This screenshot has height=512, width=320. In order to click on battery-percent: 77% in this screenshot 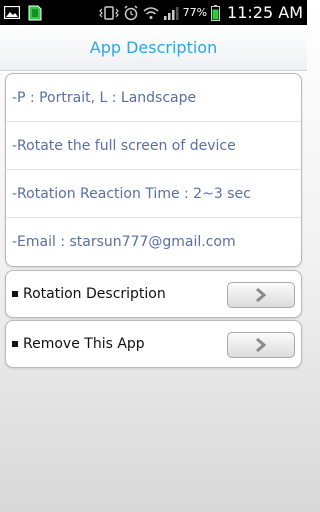, I will do `click(195, 12)`.